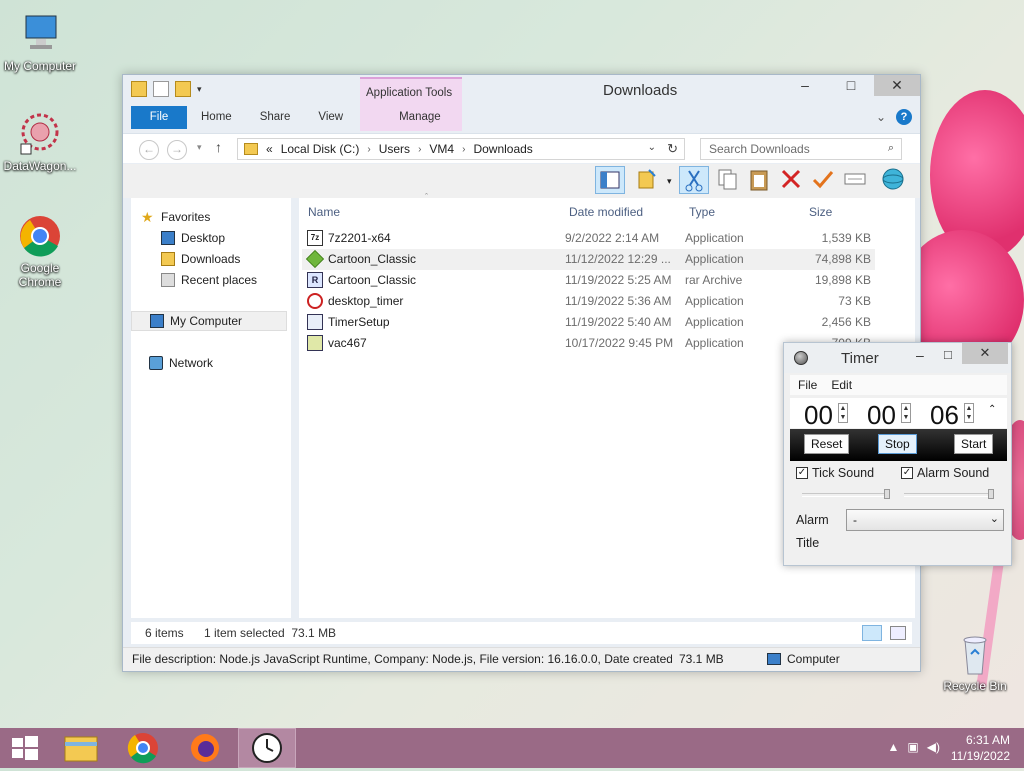 The height and width of the screenshot is (771, 1024). I want to click on minutes-value: 00, so click(881, 415).